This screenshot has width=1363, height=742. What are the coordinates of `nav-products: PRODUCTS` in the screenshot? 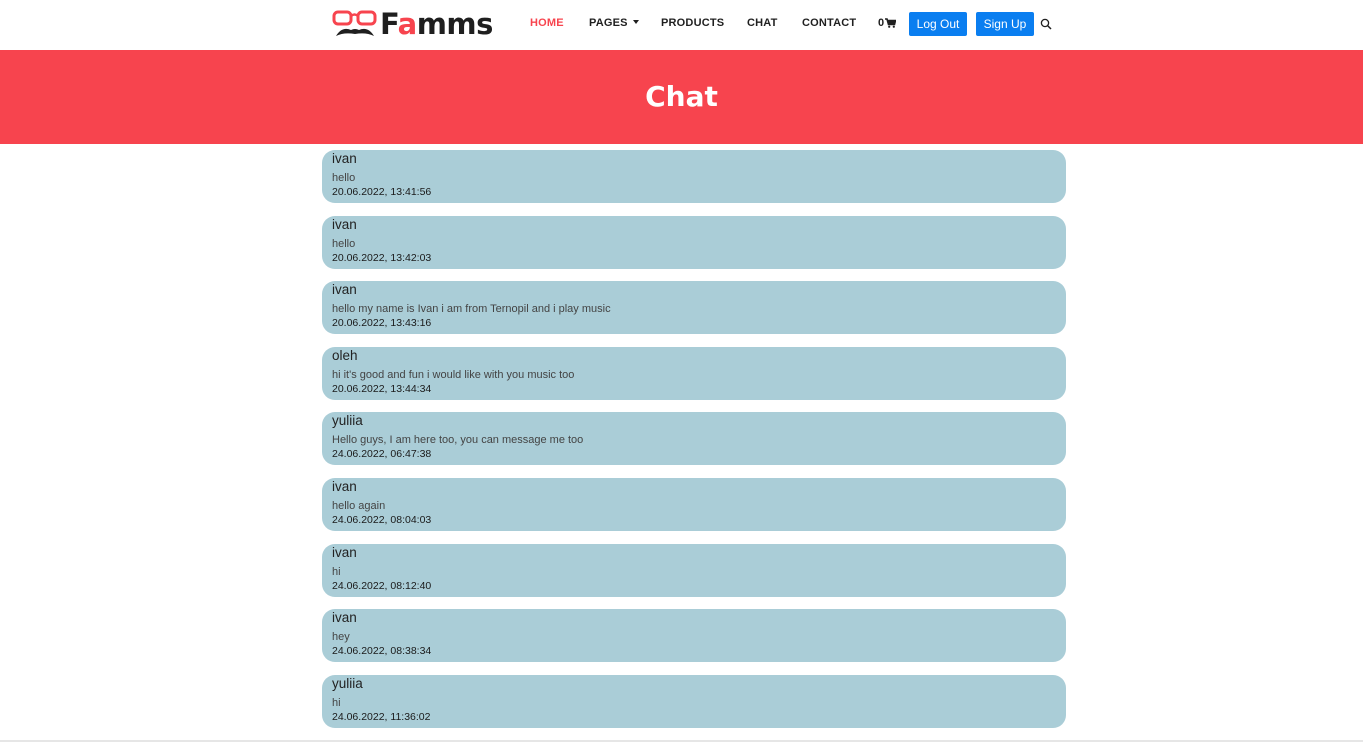 It's located at (692, 23).